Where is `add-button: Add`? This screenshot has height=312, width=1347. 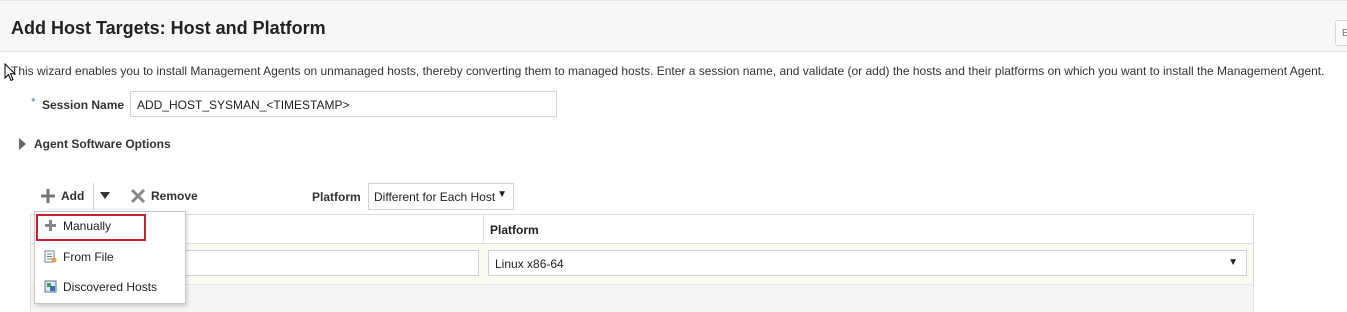
add-button: Add is located at coordinates (62, 196).